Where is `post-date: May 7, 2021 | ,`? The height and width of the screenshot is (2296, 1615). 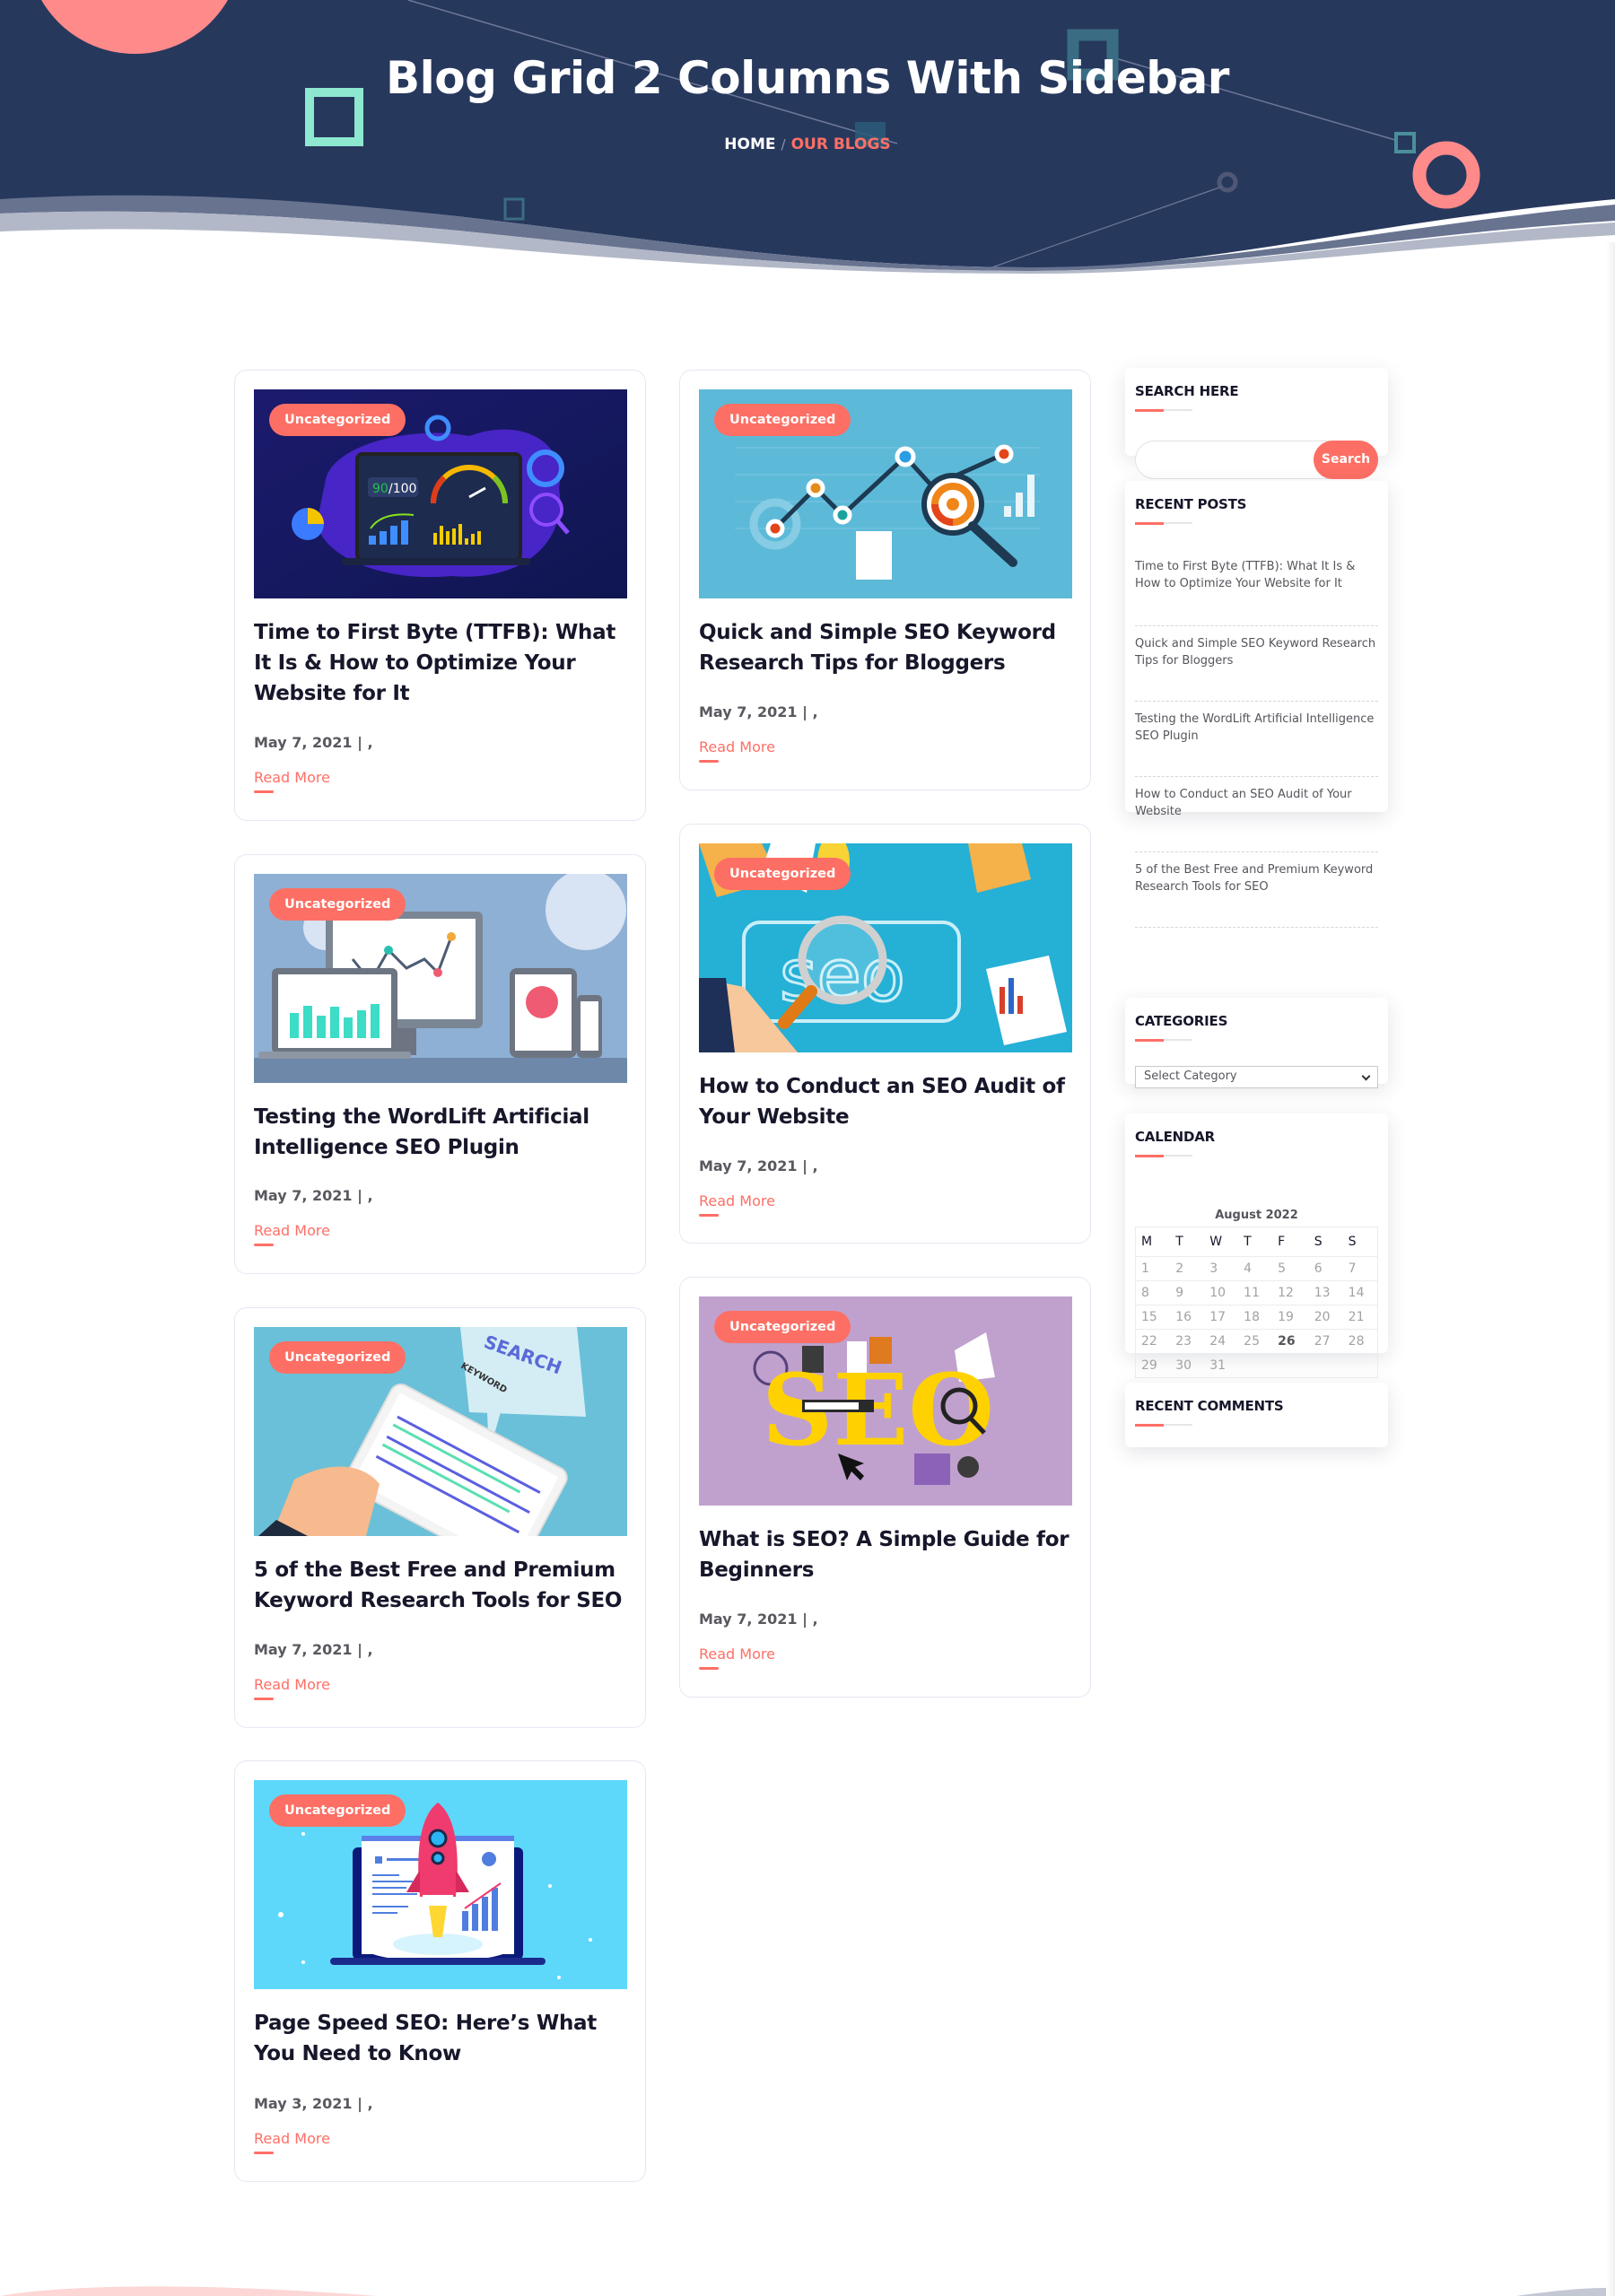 post-date: May 7, 2021 | , is located at coordinates (758, 1620).